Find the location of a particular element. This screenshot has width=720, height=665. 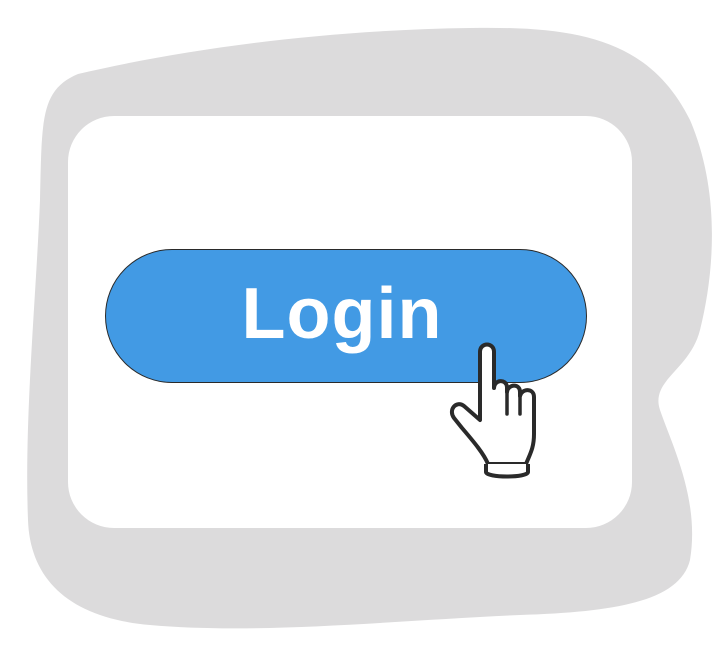

login-button: Login is located at coordinates (346, 316).